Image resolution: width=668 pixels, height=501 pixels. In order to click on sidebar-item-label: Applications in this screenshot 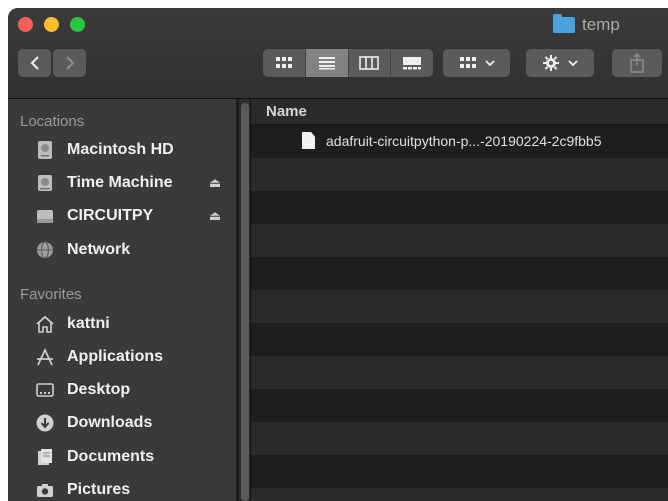, I will do `click(115, 356)`.